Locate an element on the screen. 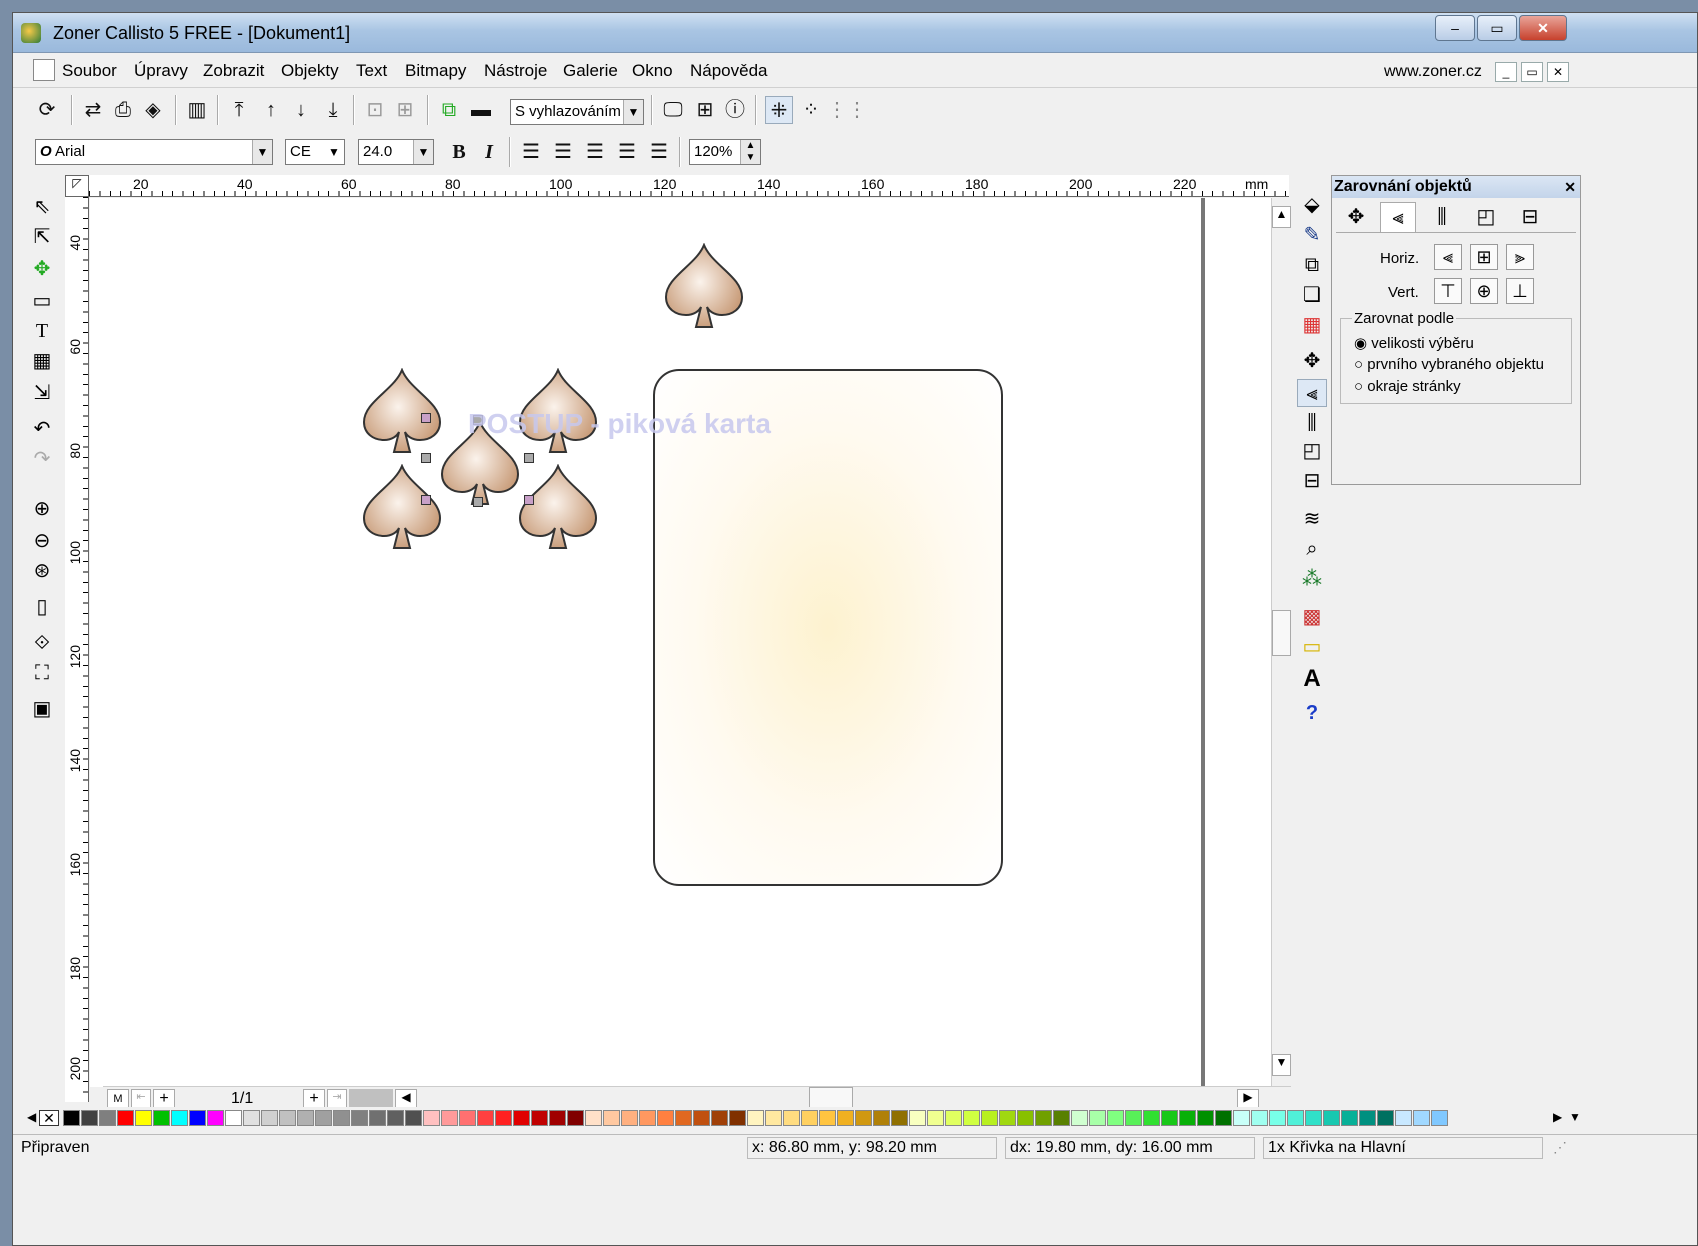  size-icon: ◰ is located at coordinates (1312, 451).